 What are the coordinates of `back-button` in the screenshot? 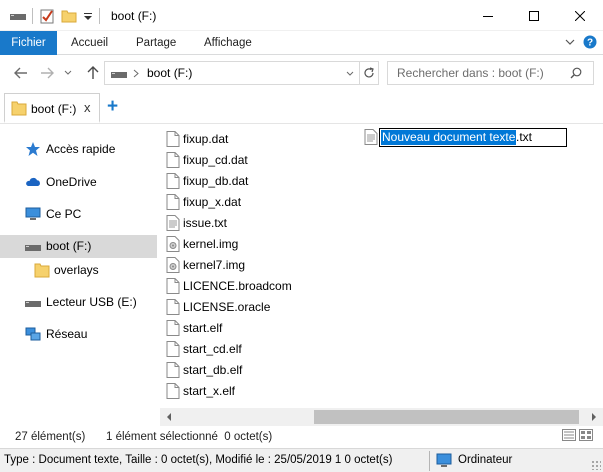 It's located at (21, 73).